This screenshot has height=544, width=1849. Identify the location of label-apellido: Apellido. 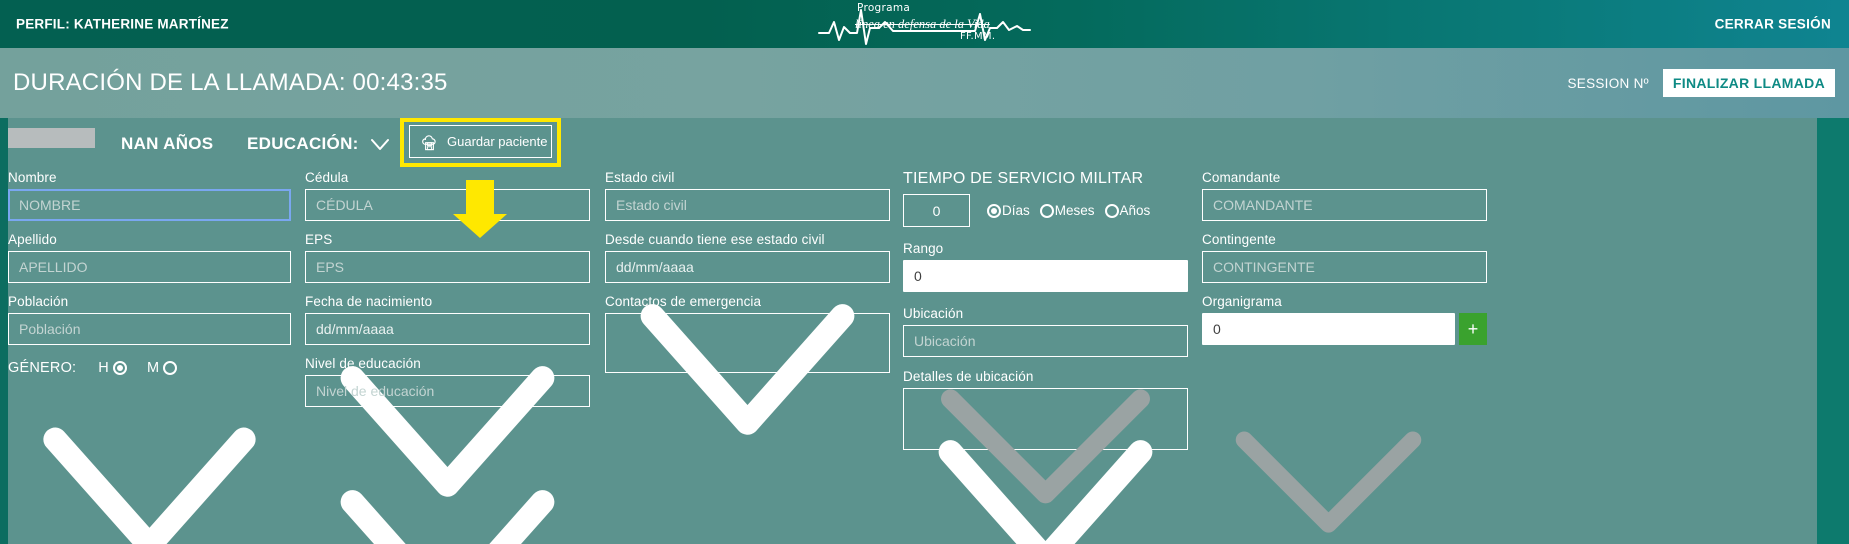
(32, 239).